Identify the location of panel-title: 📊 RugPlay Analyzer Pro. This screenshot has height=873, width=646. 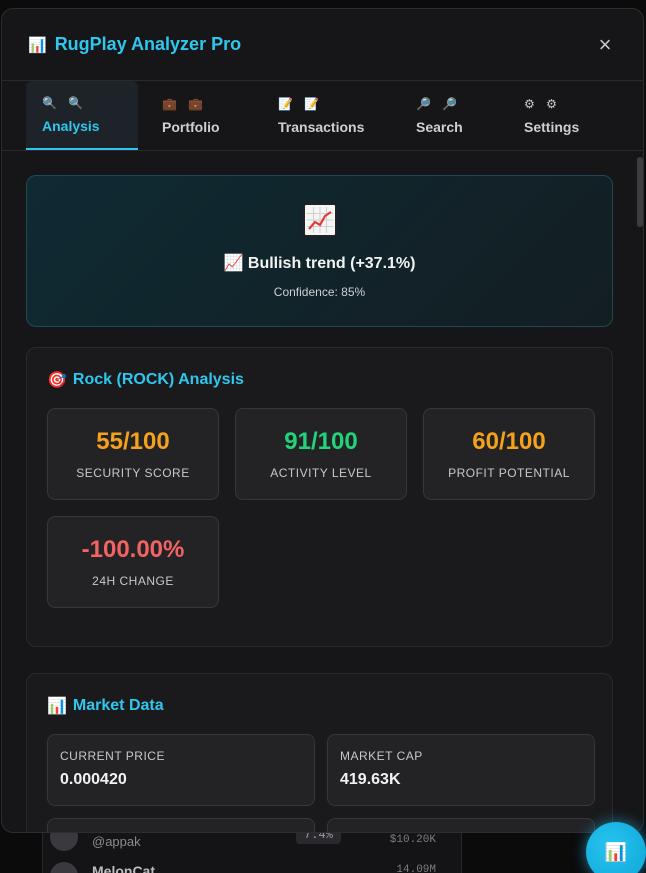
(134, 44).